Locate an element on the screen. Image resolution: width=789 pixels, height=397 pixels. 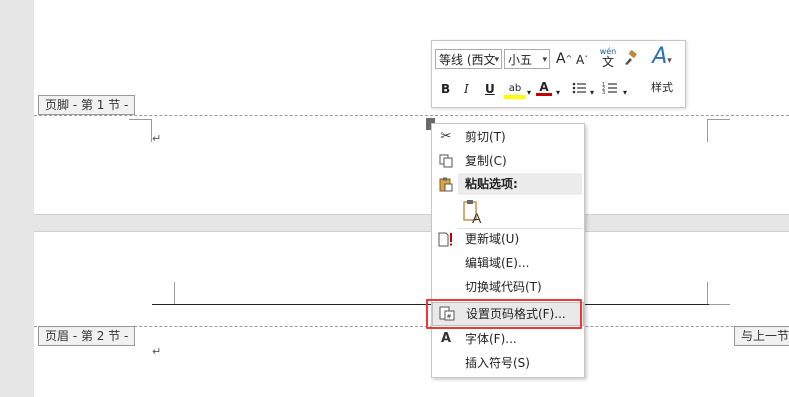
phonetic-guide-icon: 文 is located at coordinates (607, 62).